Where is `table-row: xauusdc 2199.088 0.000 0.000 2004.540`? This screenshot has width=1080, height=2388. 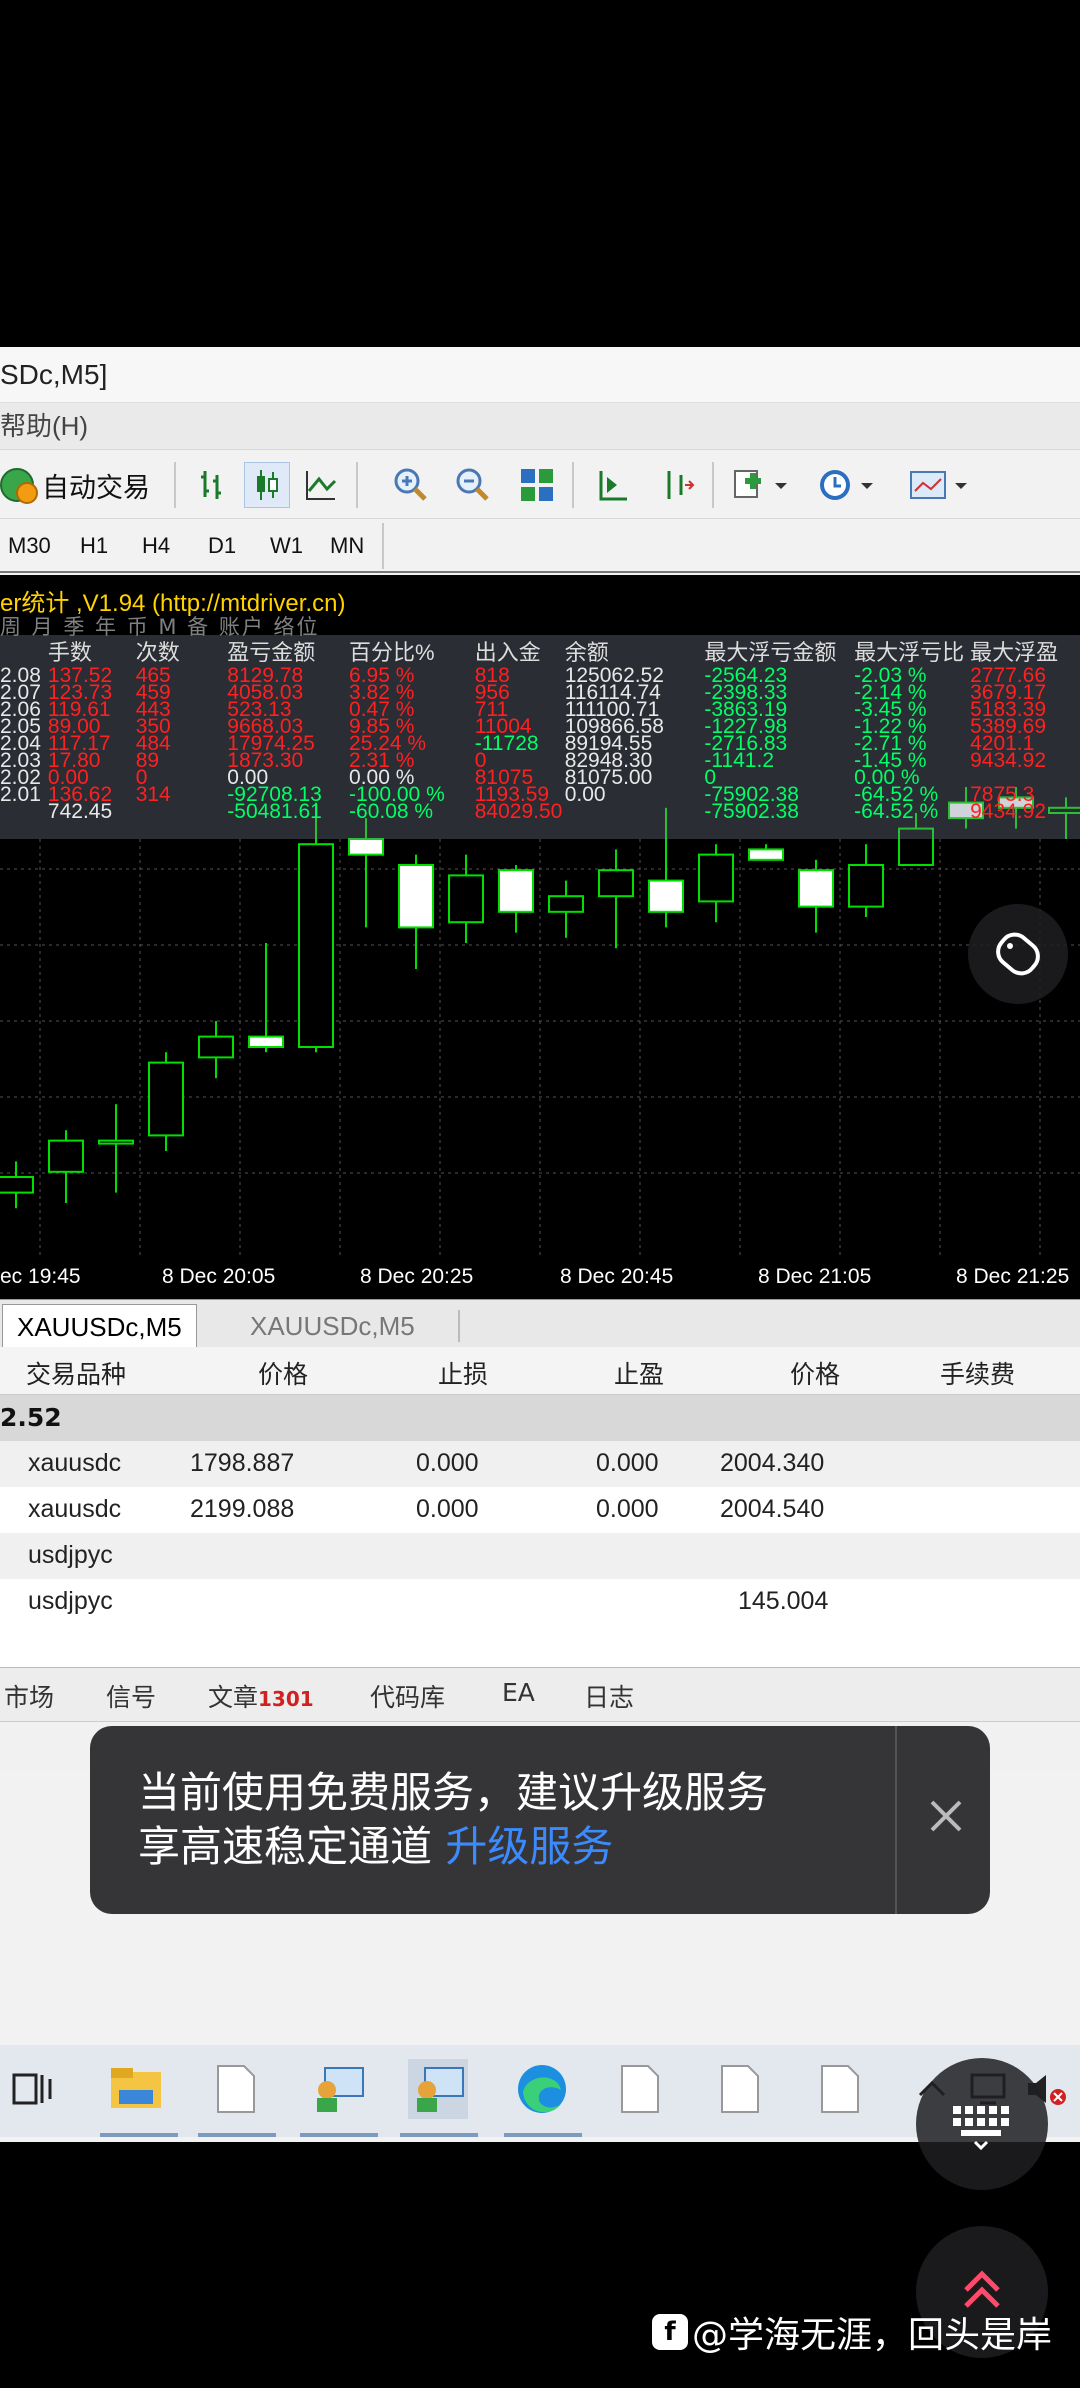
table-row: xauusdc 2199.088 0.000 0.000 2004.540 is located at coordinates (540, 1510).